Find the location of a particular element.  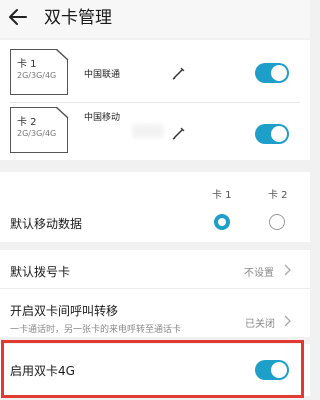

sim1-toggle is located at coordinates (272, 73).